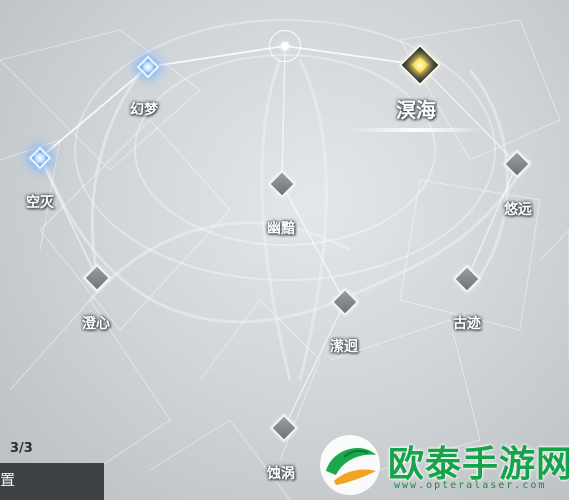 Image resolution: width=569 pixels, height=500 pixels. I want to click on label-youyuan: 悠远, so click(518, 210).